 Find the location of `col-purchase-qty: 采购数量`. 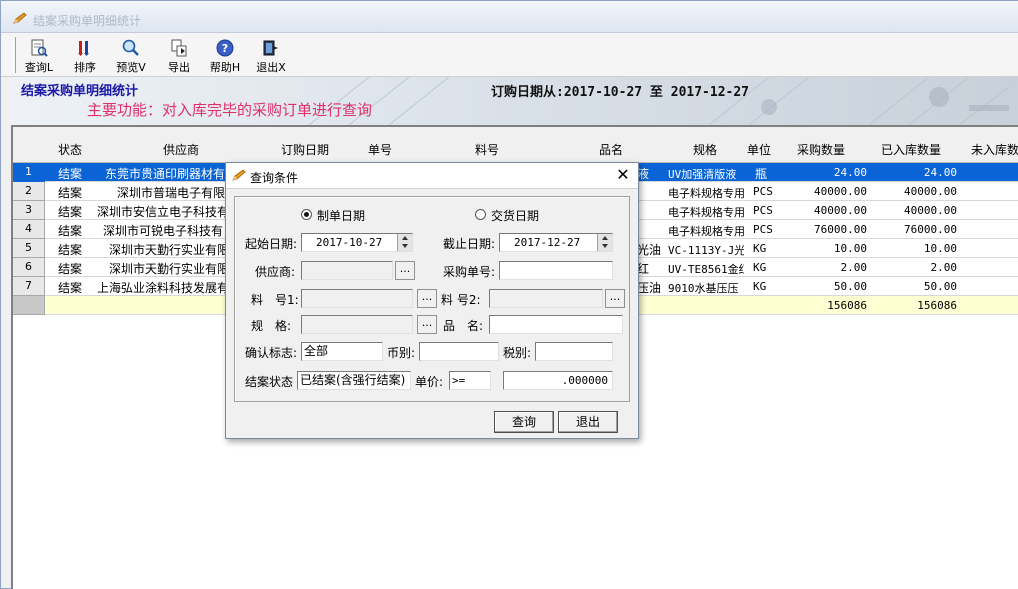

col-purchase-qty: 采购数量 is located at coordinates (821, 149).